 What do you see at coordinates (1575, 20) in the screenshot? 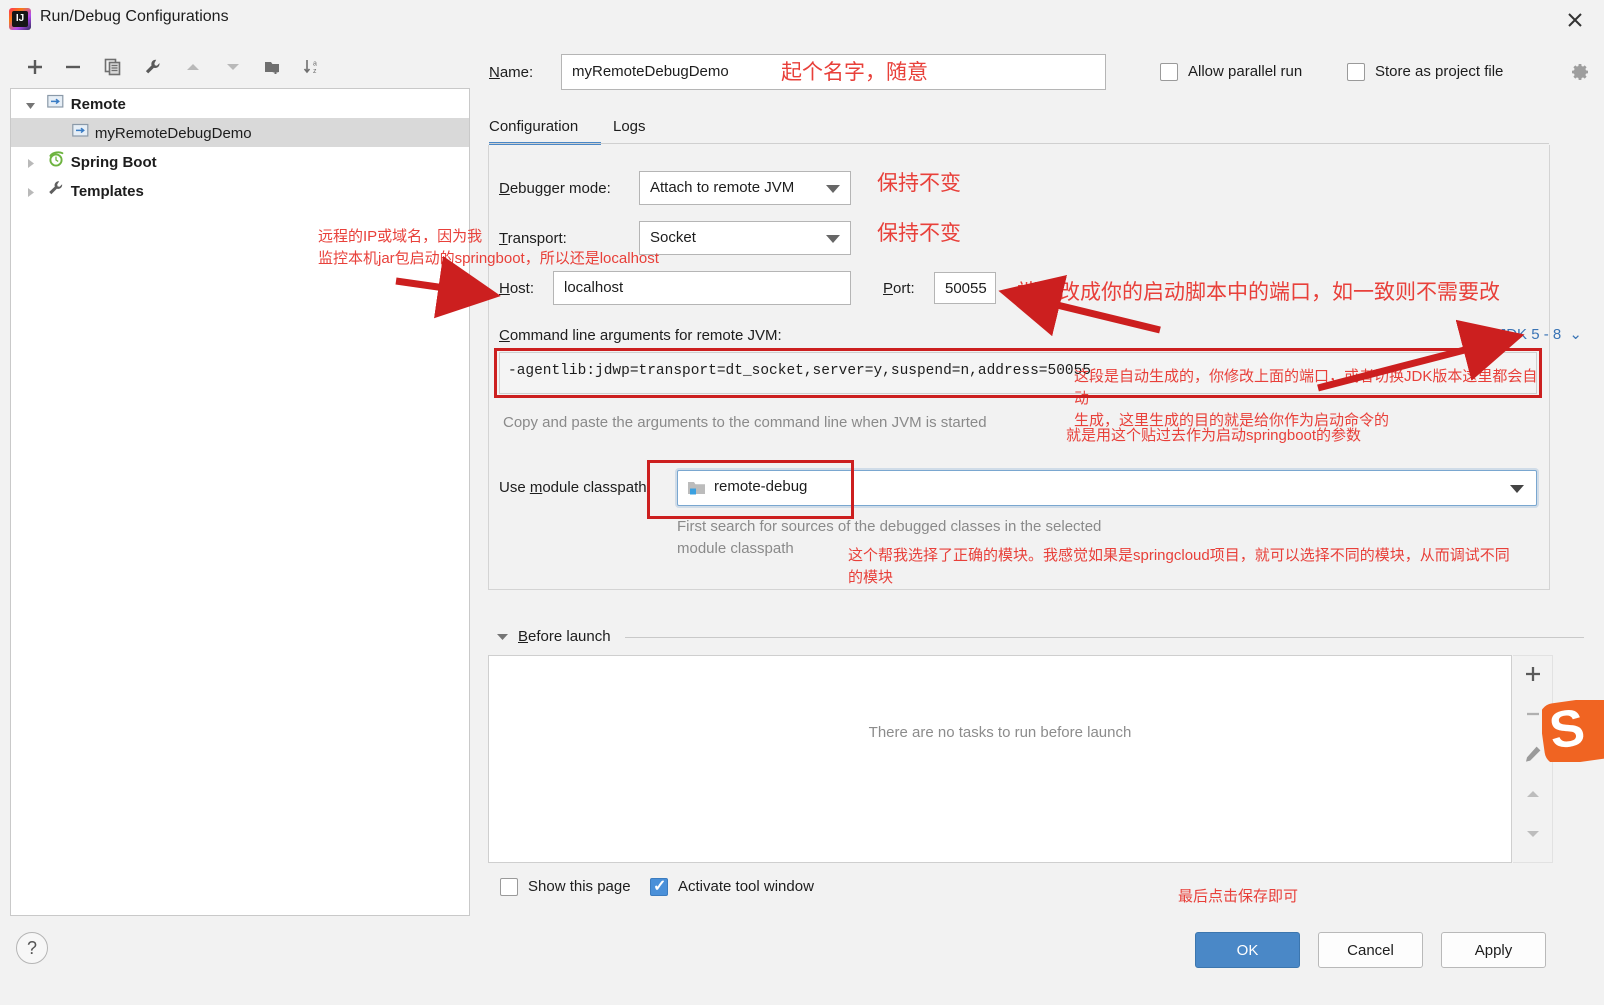
I see `close-icon` at bounding box center [1575, 20].